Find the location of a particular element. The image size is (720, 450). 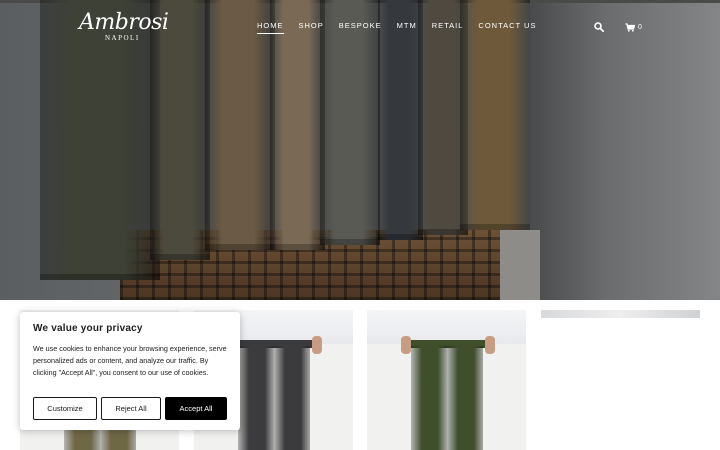

product-image-partial is located at coordinates (620, 314).